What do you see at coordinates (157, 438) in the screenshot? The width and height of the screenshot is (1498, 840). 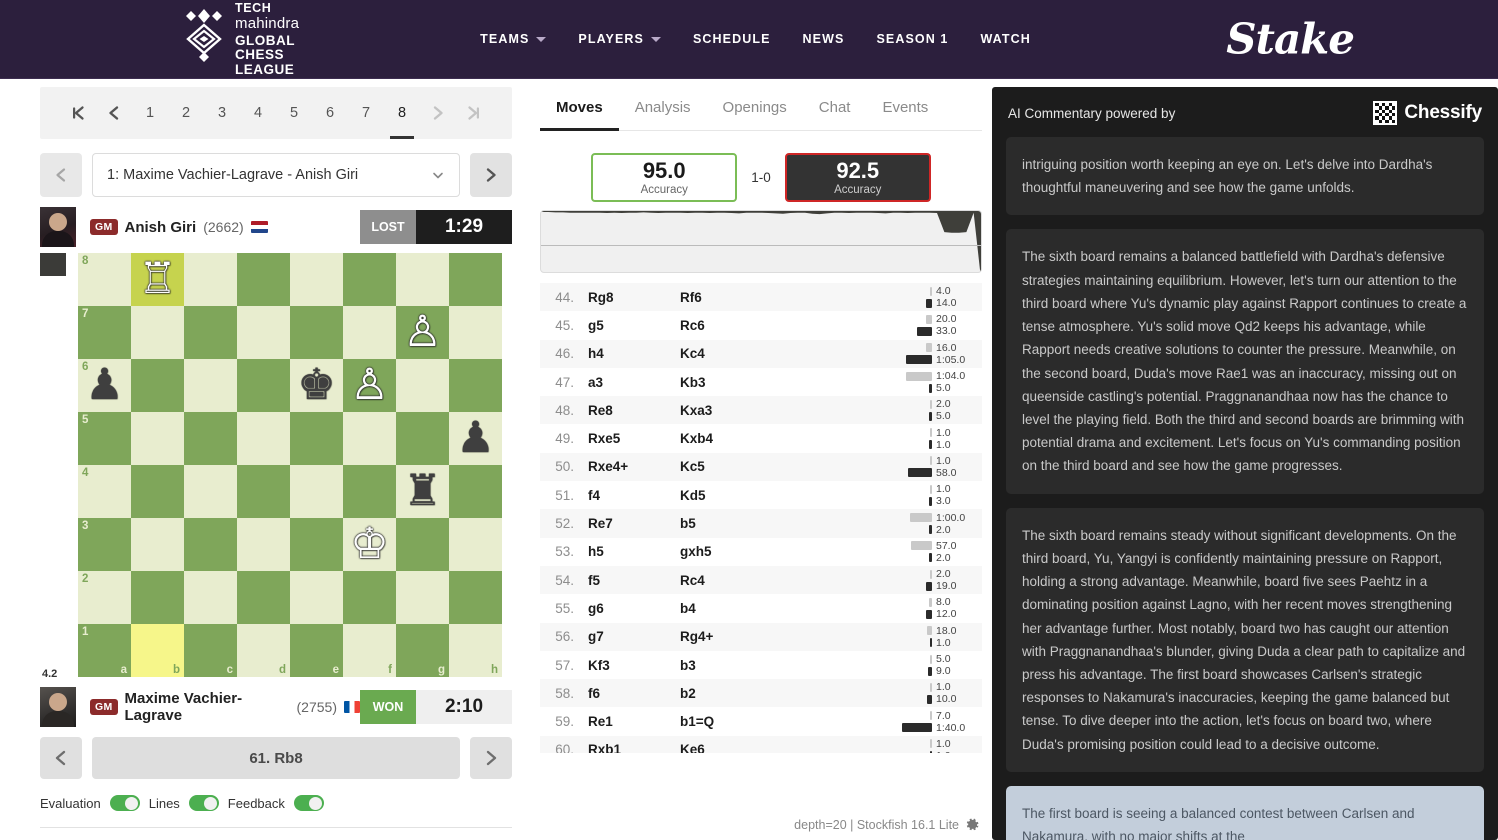 I see `board-square-b5` at bounding box center [157, 438].